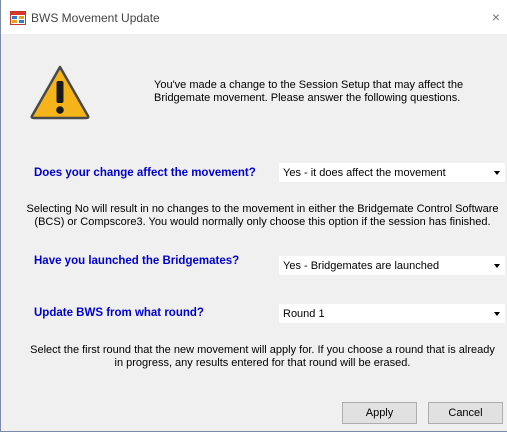 This screenshot has height=432, width=507. Describe the element at coordinates (137, 261) in the screenshot. I see `question-launched-label: Have you launched the Bridgemates?` at that location.